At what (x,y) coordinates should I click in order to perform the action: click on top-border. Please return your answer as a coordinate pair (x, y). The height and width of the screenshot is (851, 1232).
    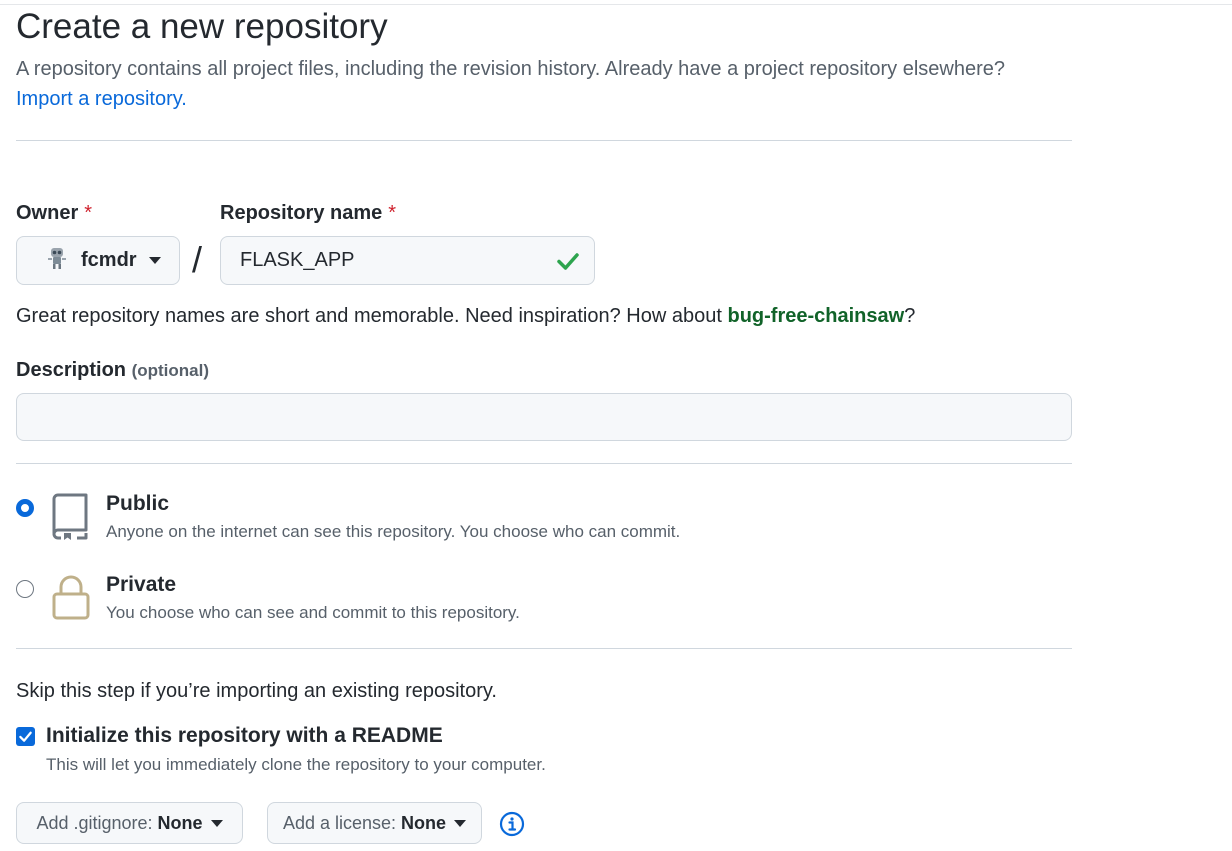
    Looking at the image, I should click on (616, 4).